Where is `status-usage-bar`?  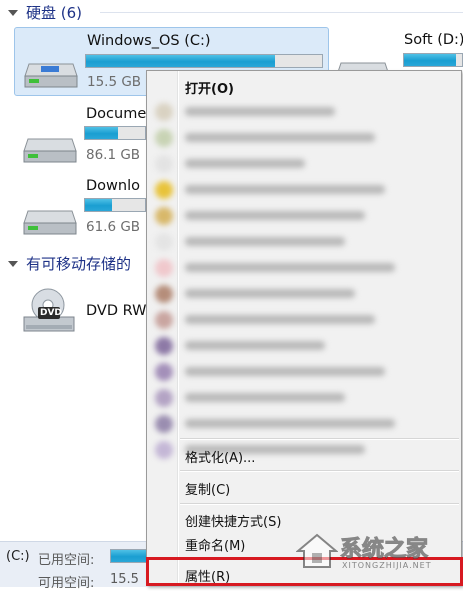 status-usage-bar is located at coordinates (130, 556).